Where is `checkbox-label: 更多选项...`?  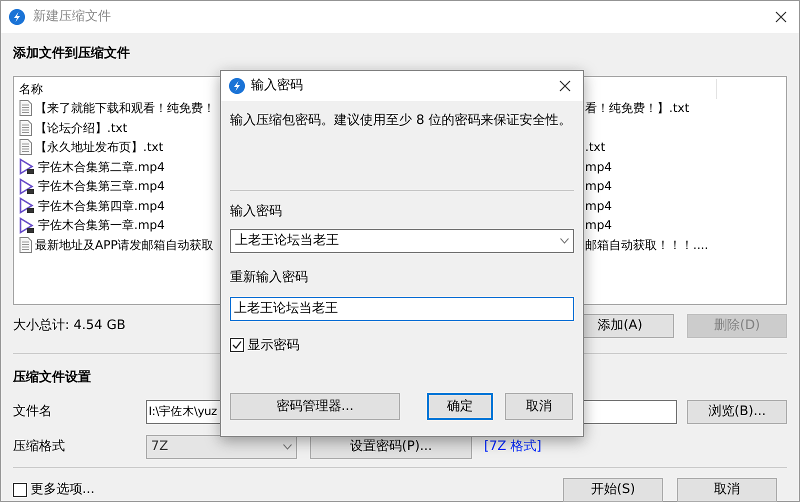
checkbox-label: 更多选项... is located at coordinates (62, 490).